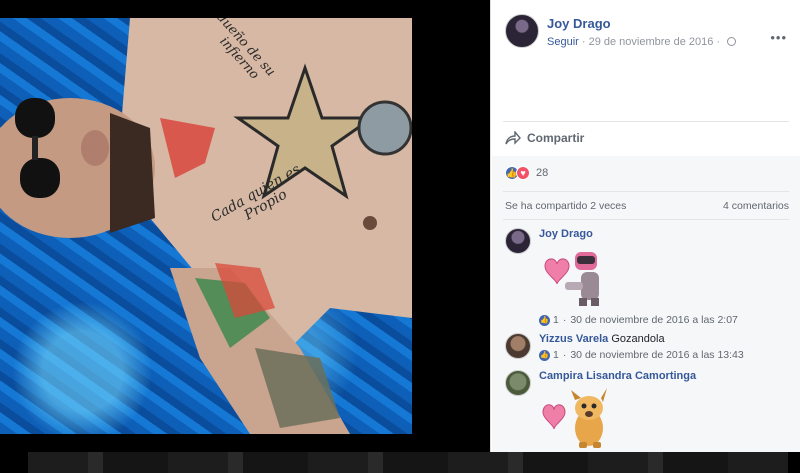  What do you see at coordinates (656, 355) in the screenshot?
I see `comment-time: 30 de noviembre de 2016 a las 13:43` at bounding box center [656, 355].